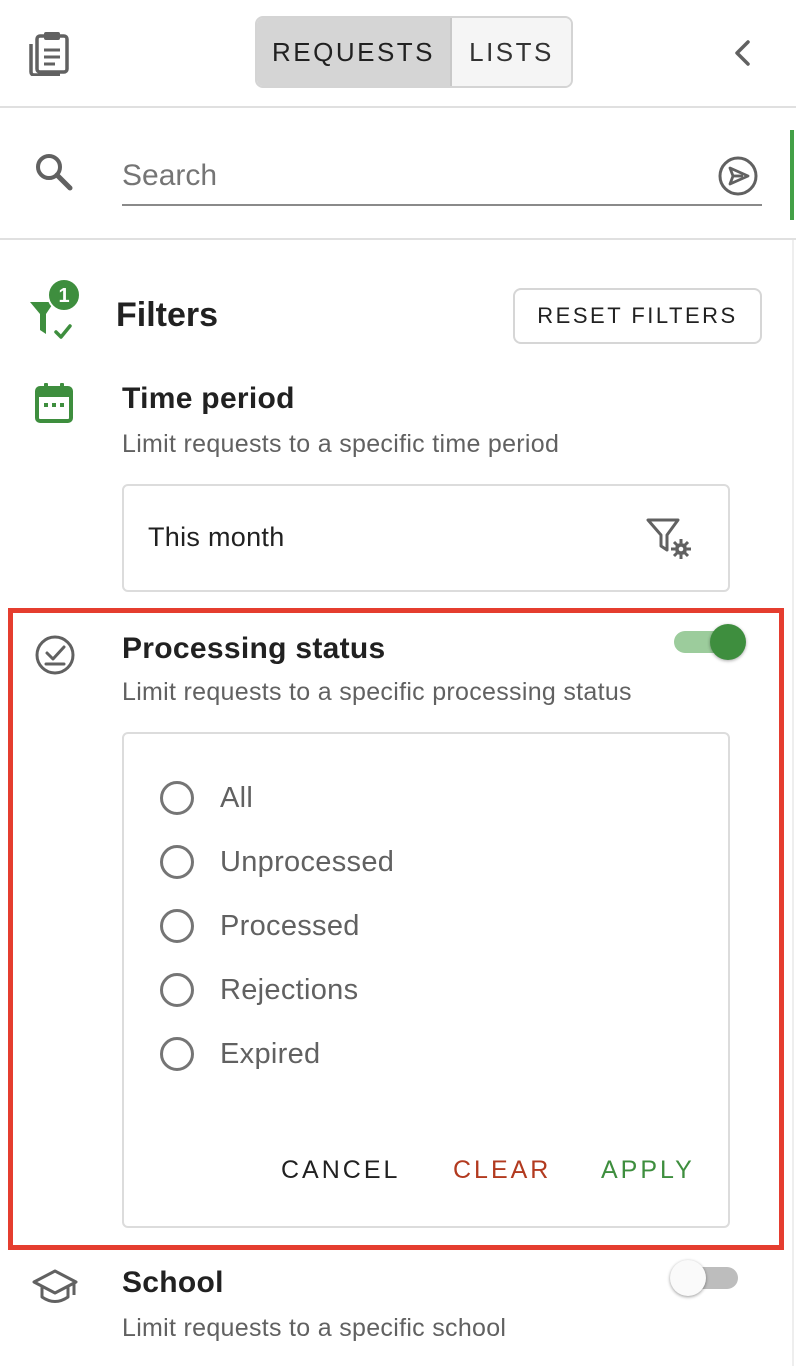 Image resolution: width=796 pixels, height=1366 pixels. Describe the element at coordinates (742, 53) in the screenshot. I see `chevron-left-icon` at that location.